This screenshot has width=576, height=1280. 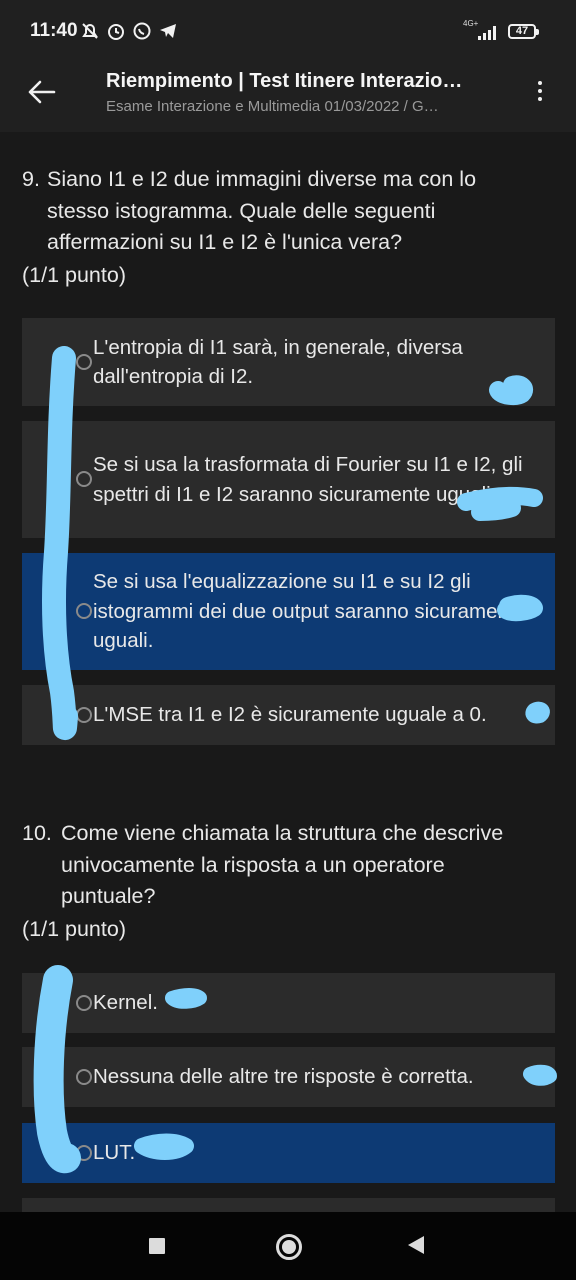 I want to click on question-9-points: (1/1 punto), so click(x=74, y=275).